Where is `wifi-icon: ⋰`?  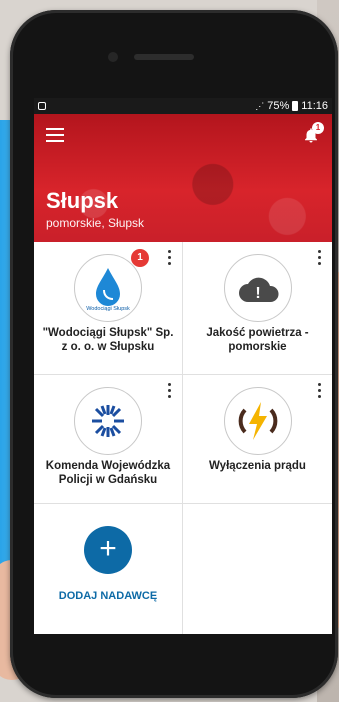 wifi-icon: ⋰ is located at coordinates (260, 105).